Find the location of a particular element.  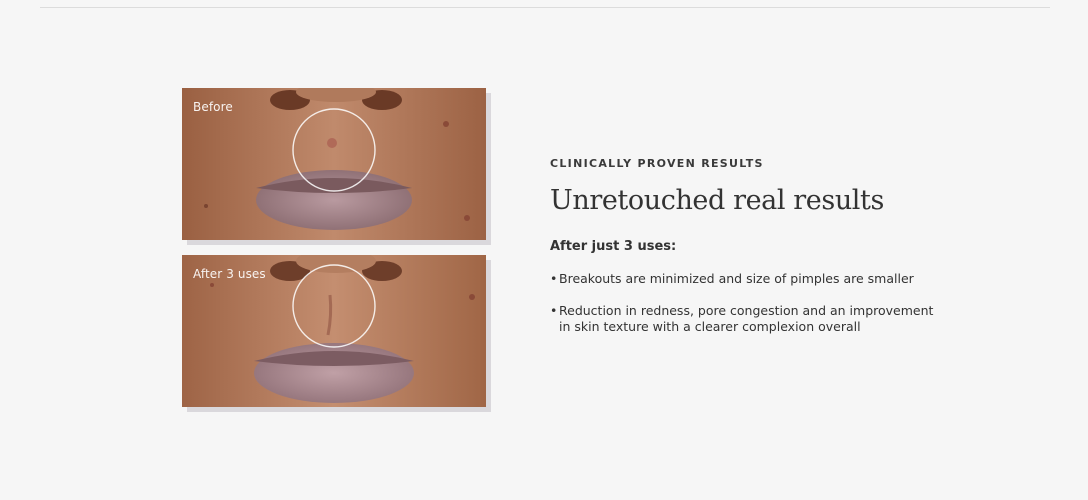

before-label: Before is located at coordinates (213, 107).